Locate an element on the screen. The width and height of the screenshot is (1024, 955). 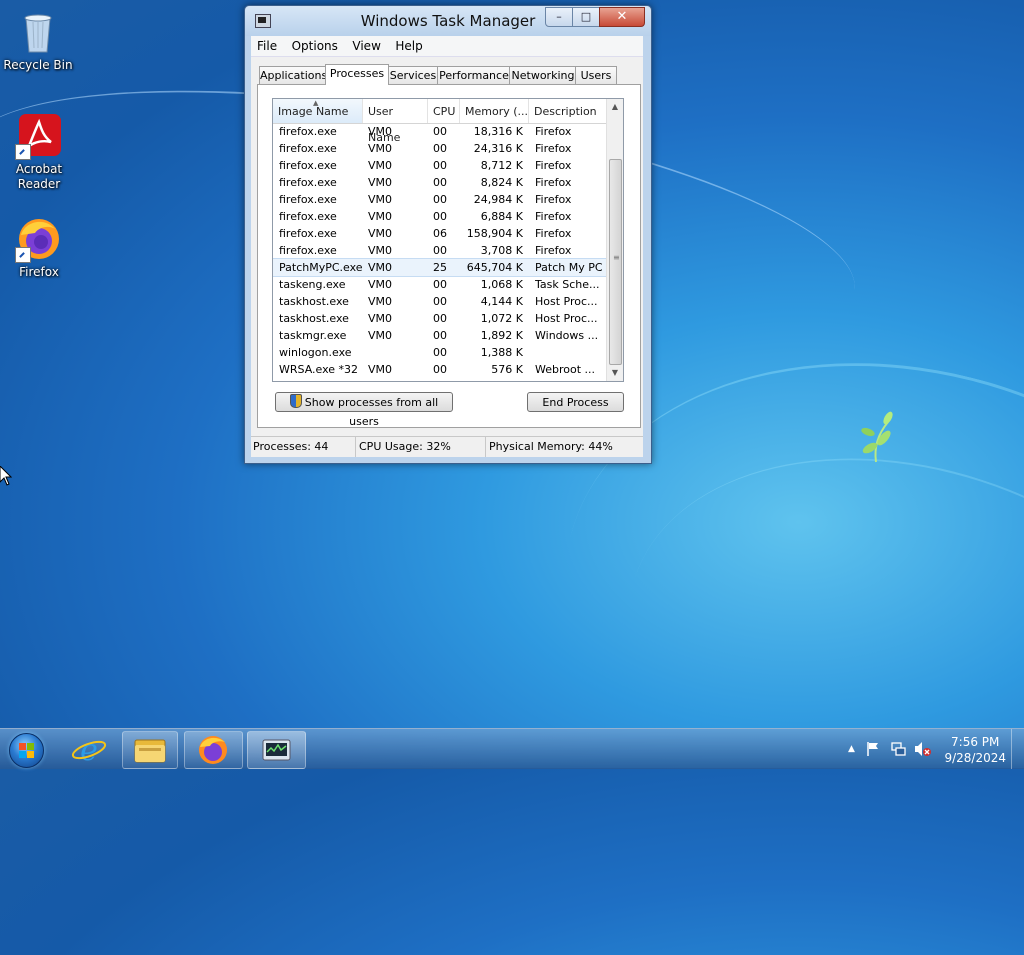
tab-users: Users is located at coordinates (596, 75).